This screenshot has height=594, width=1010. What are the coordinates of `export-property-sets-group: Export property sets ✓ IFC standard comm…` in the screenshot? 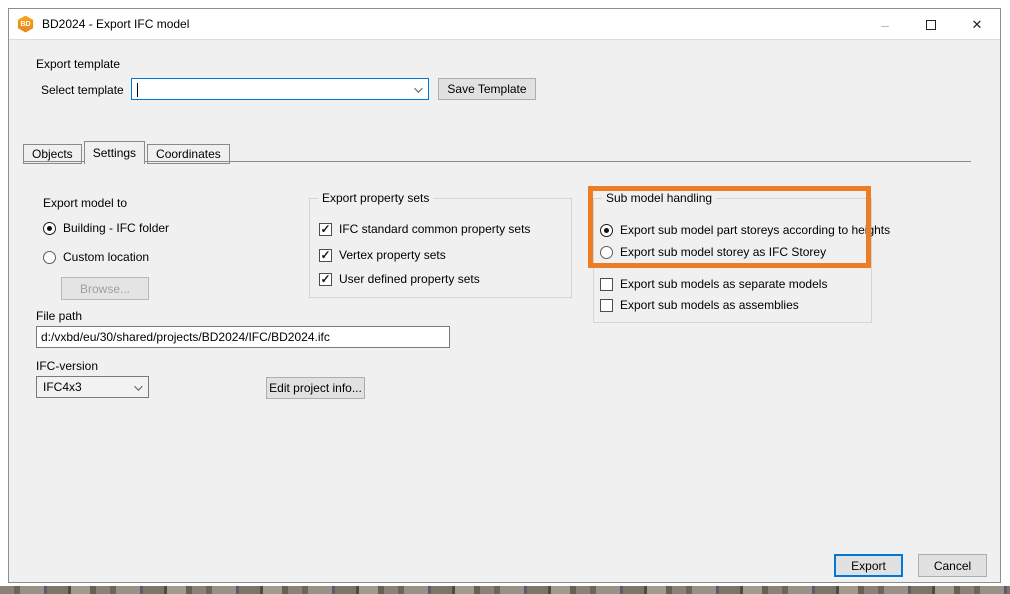 It's located at (440, 244).